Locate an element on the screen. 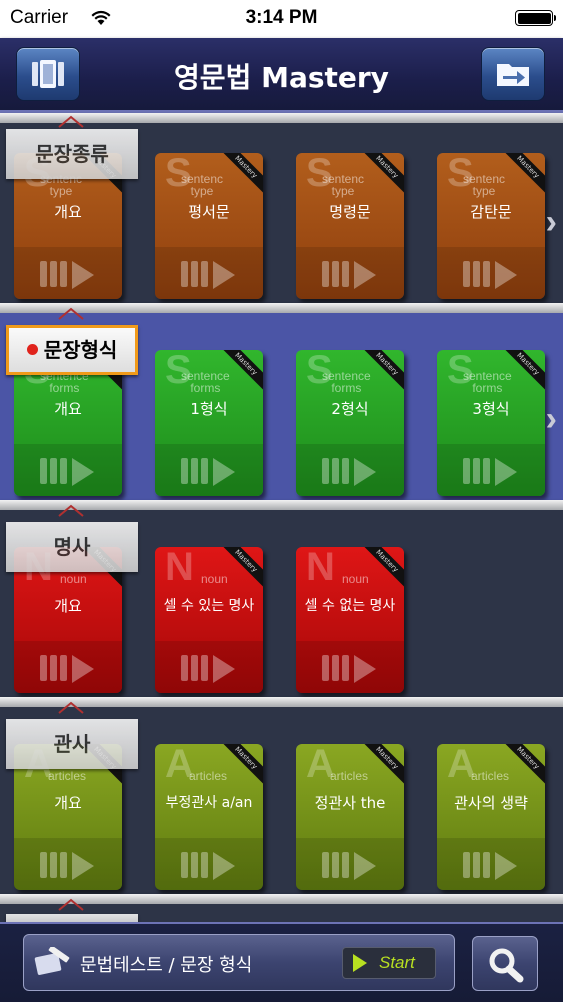  book-title: 셀 수 없는 명사 is located at coordinates (350, 606).